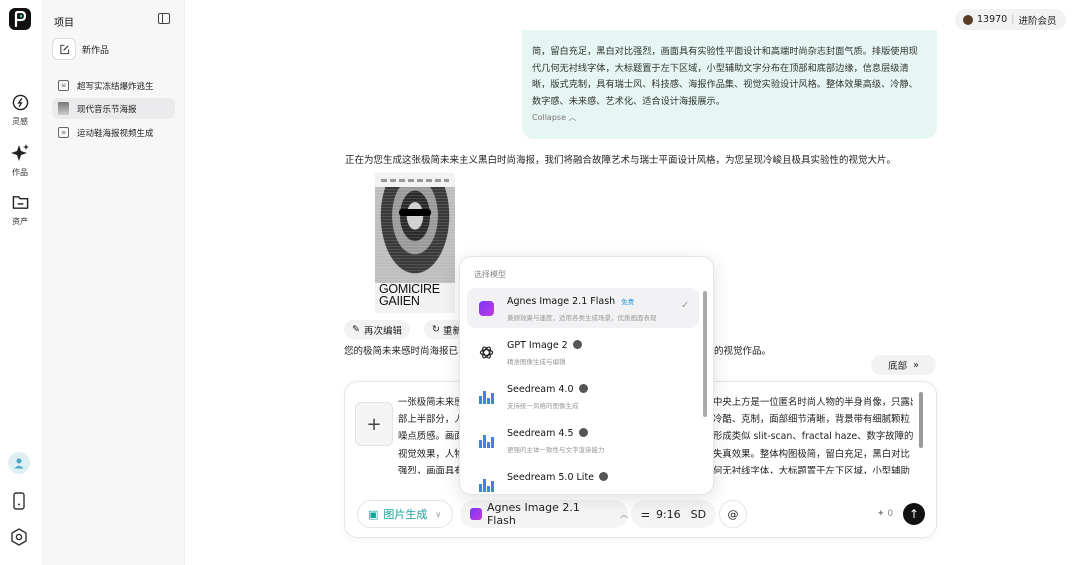  Describe the element at coordinates (164, 18) in the screenshot. I see `sidebar-toggle-icon` at that location.